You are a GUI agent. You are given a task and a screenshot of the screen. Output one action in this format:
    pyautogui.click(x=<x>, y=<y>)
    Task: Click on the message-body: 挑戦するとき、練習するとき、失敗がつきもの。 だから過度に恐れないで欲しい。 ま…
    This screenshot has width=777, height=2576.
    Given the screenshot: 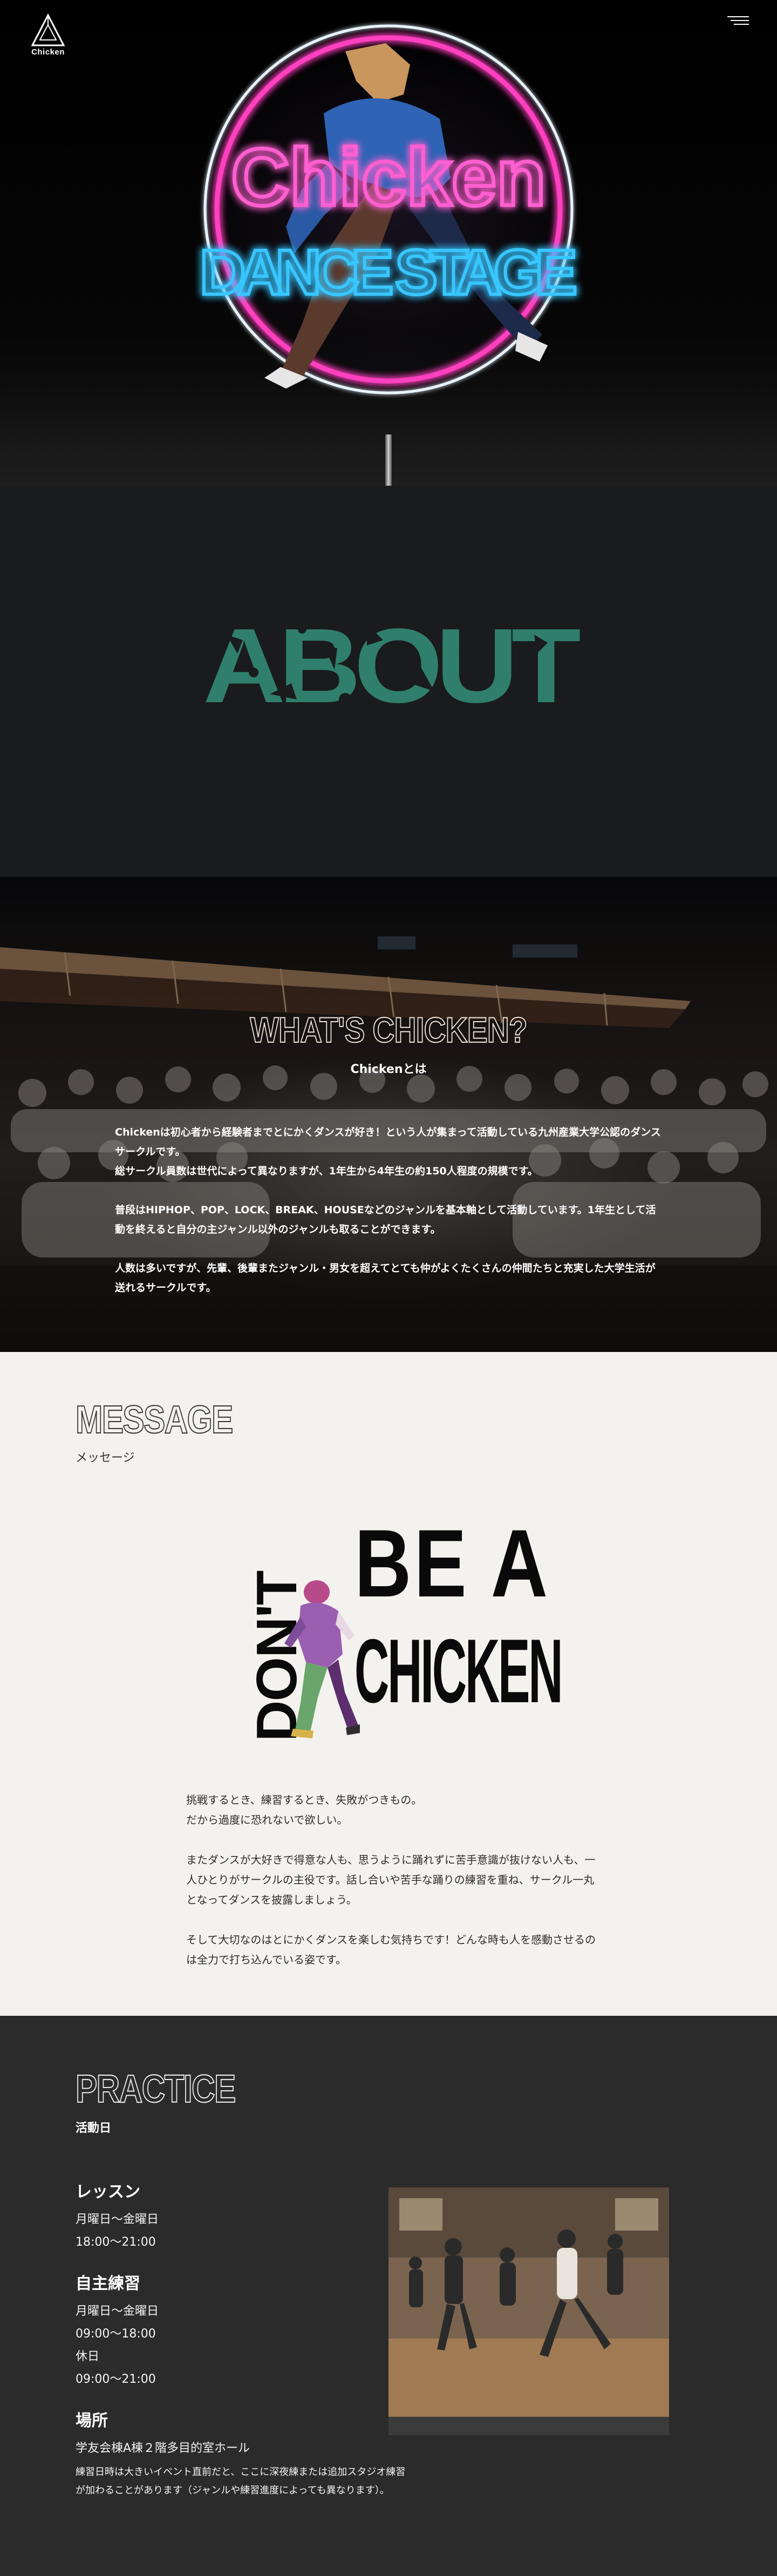 What is the action you would take?
    pyautogui.click(x=391, y=1890)
    